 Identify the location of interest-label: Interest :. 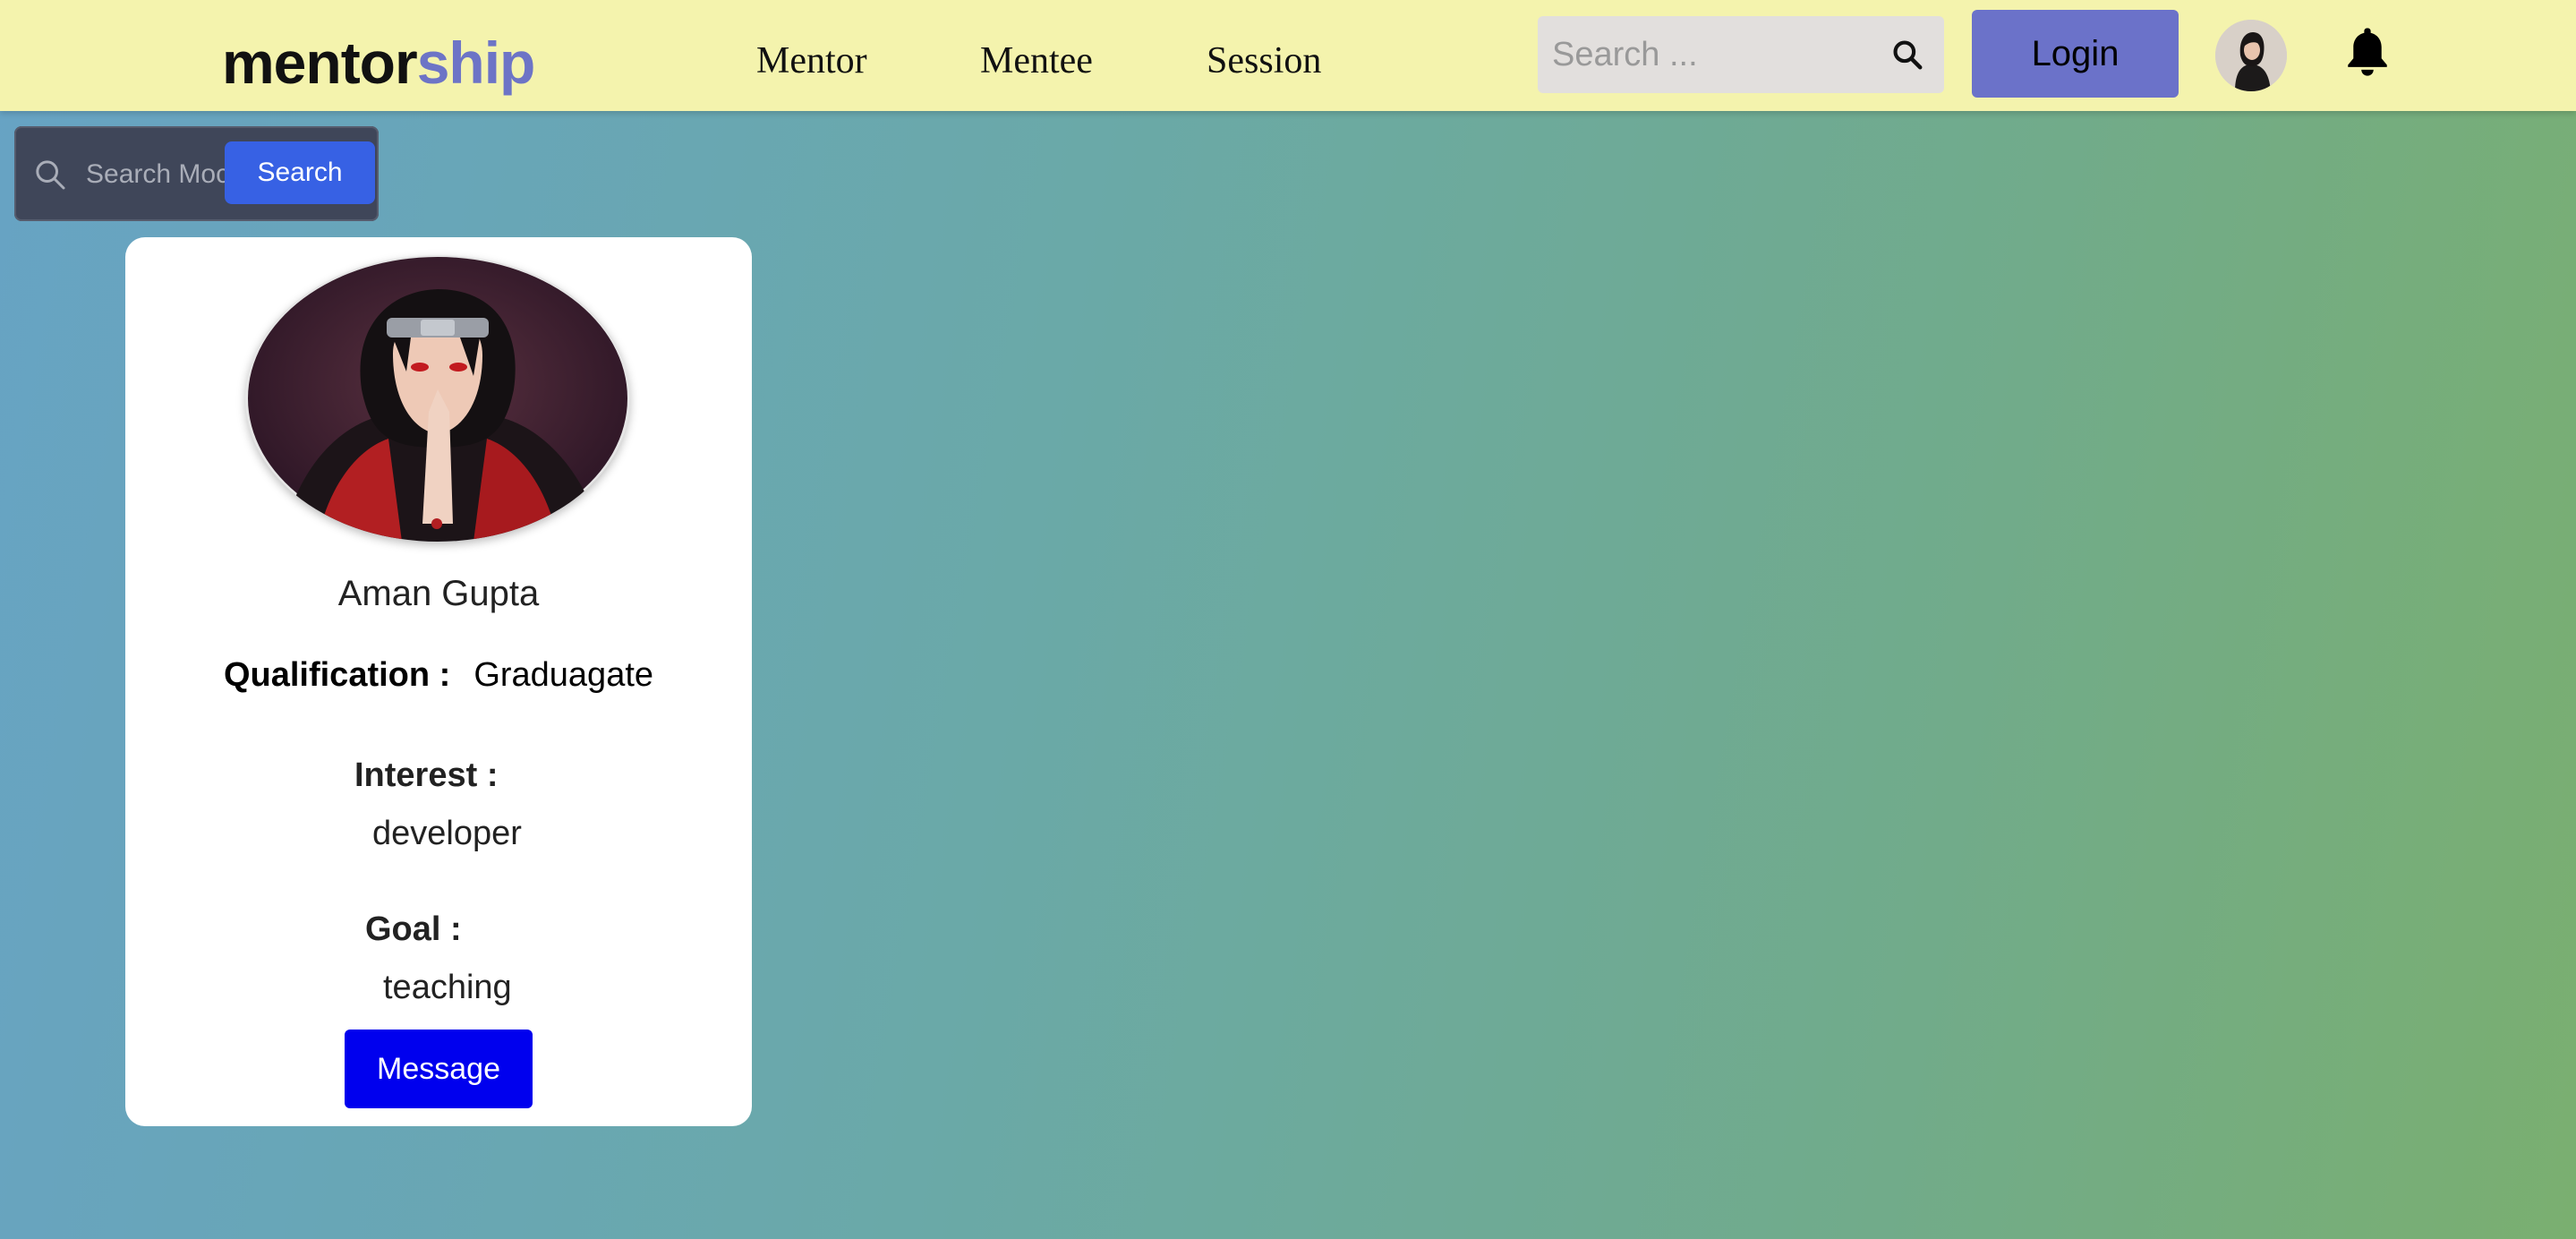
(426, 775).